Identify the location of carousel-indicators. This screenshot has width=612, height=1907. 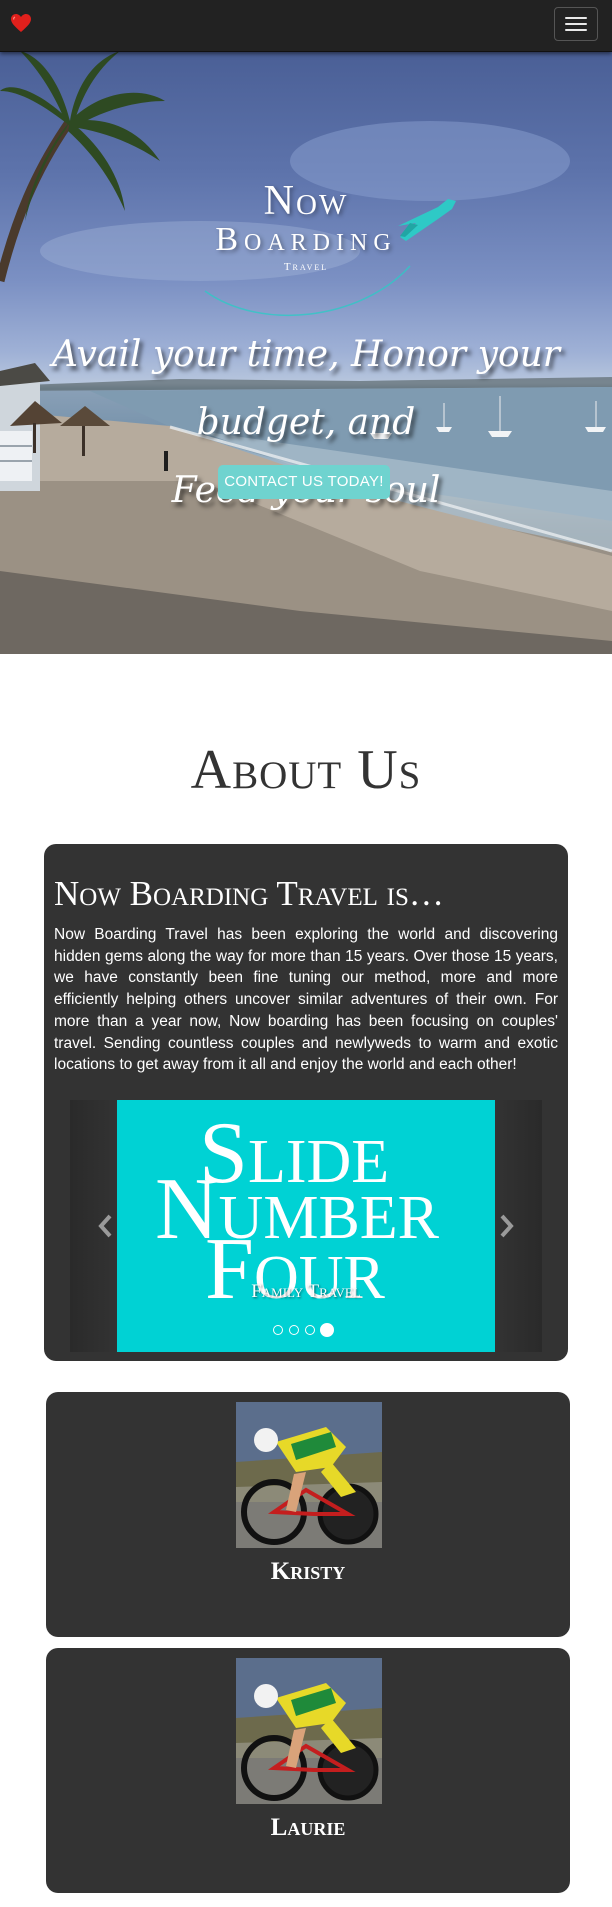
(318, 1331).